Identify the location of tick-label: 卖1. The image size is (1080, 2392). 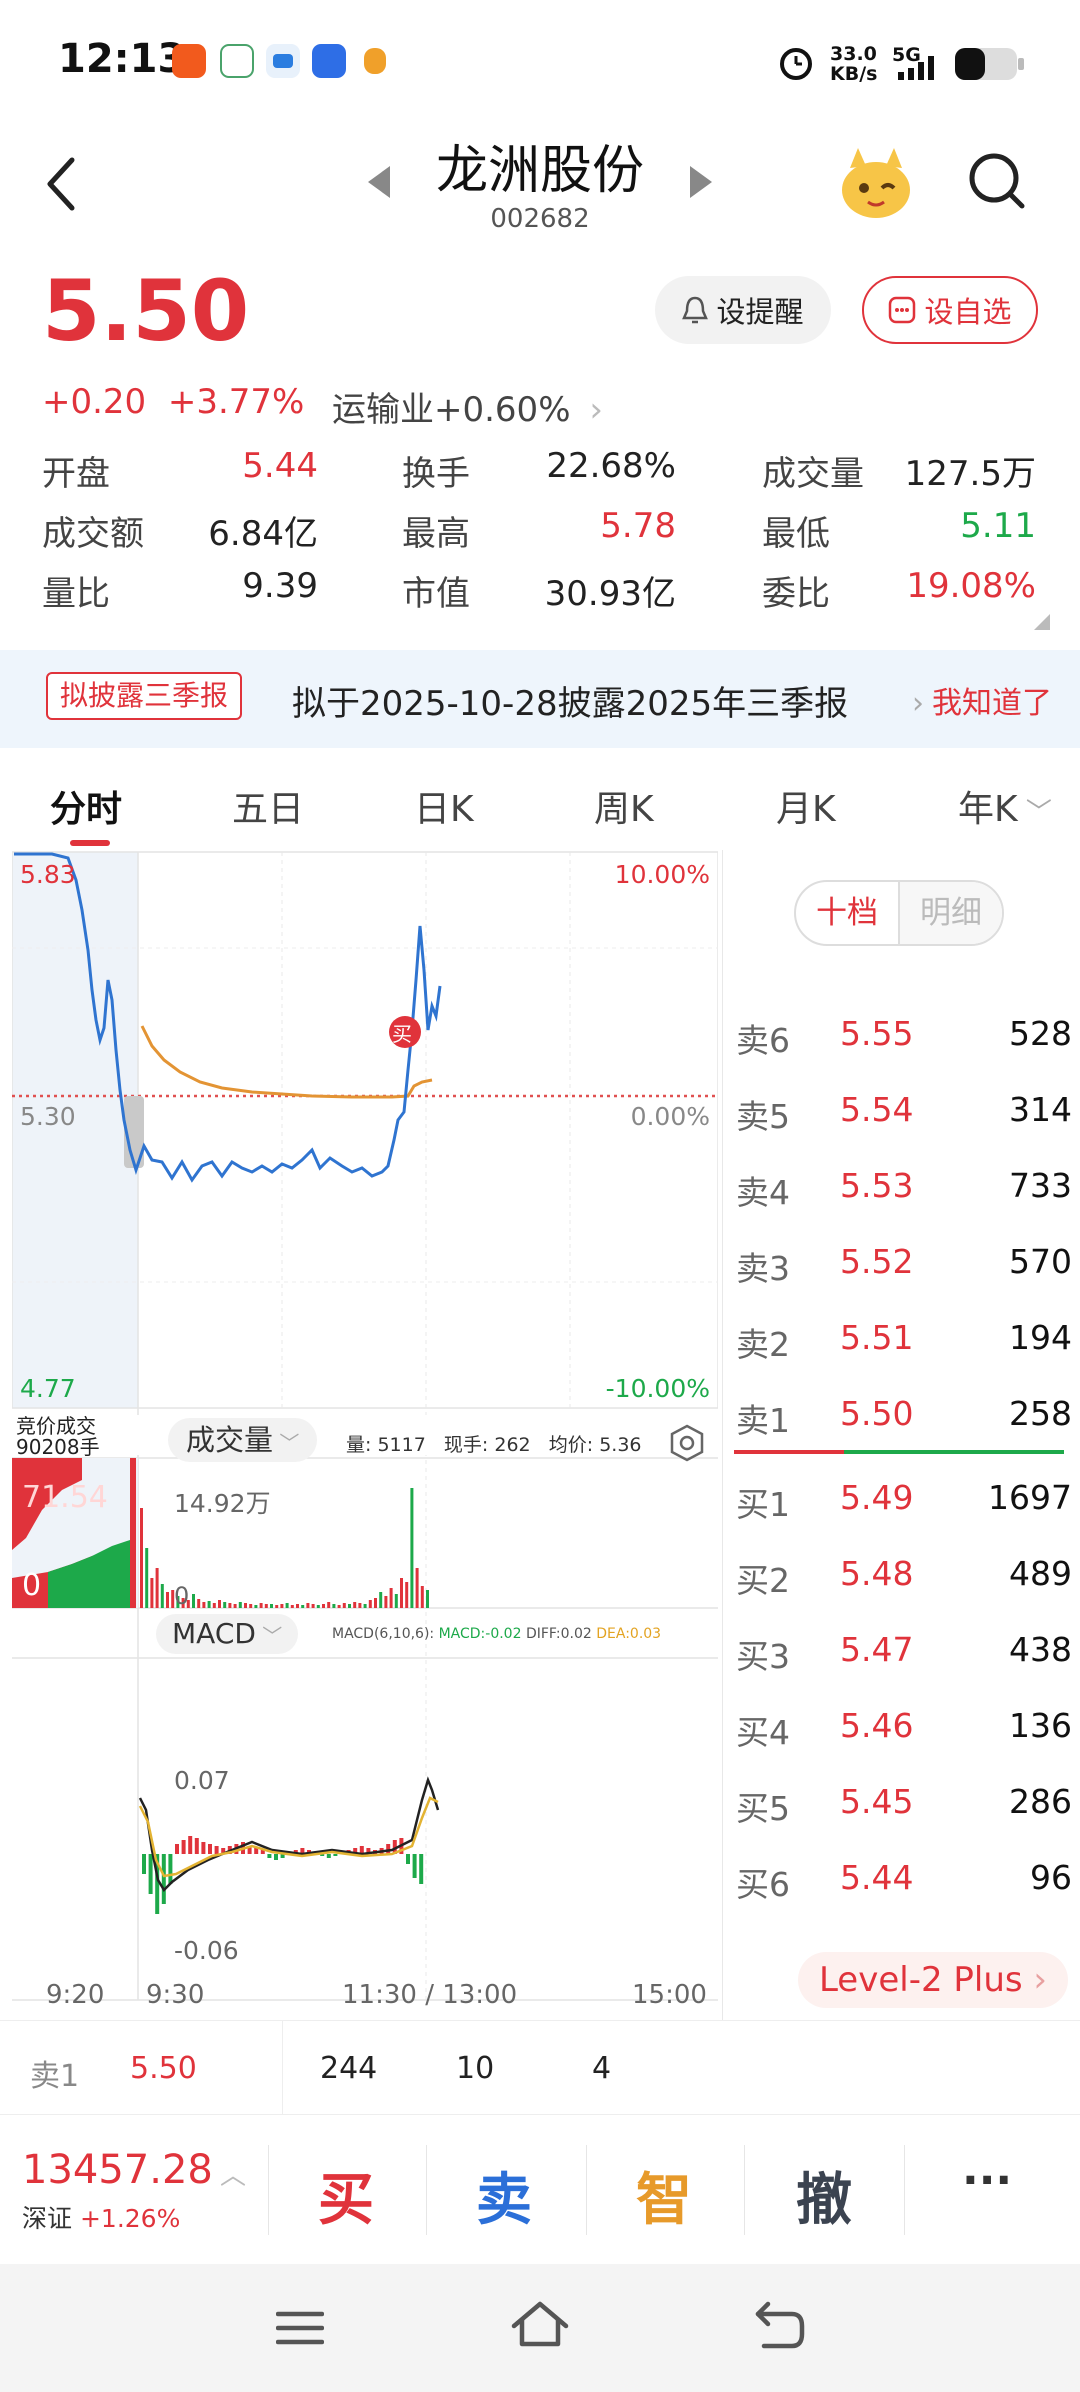
(55, 2076).